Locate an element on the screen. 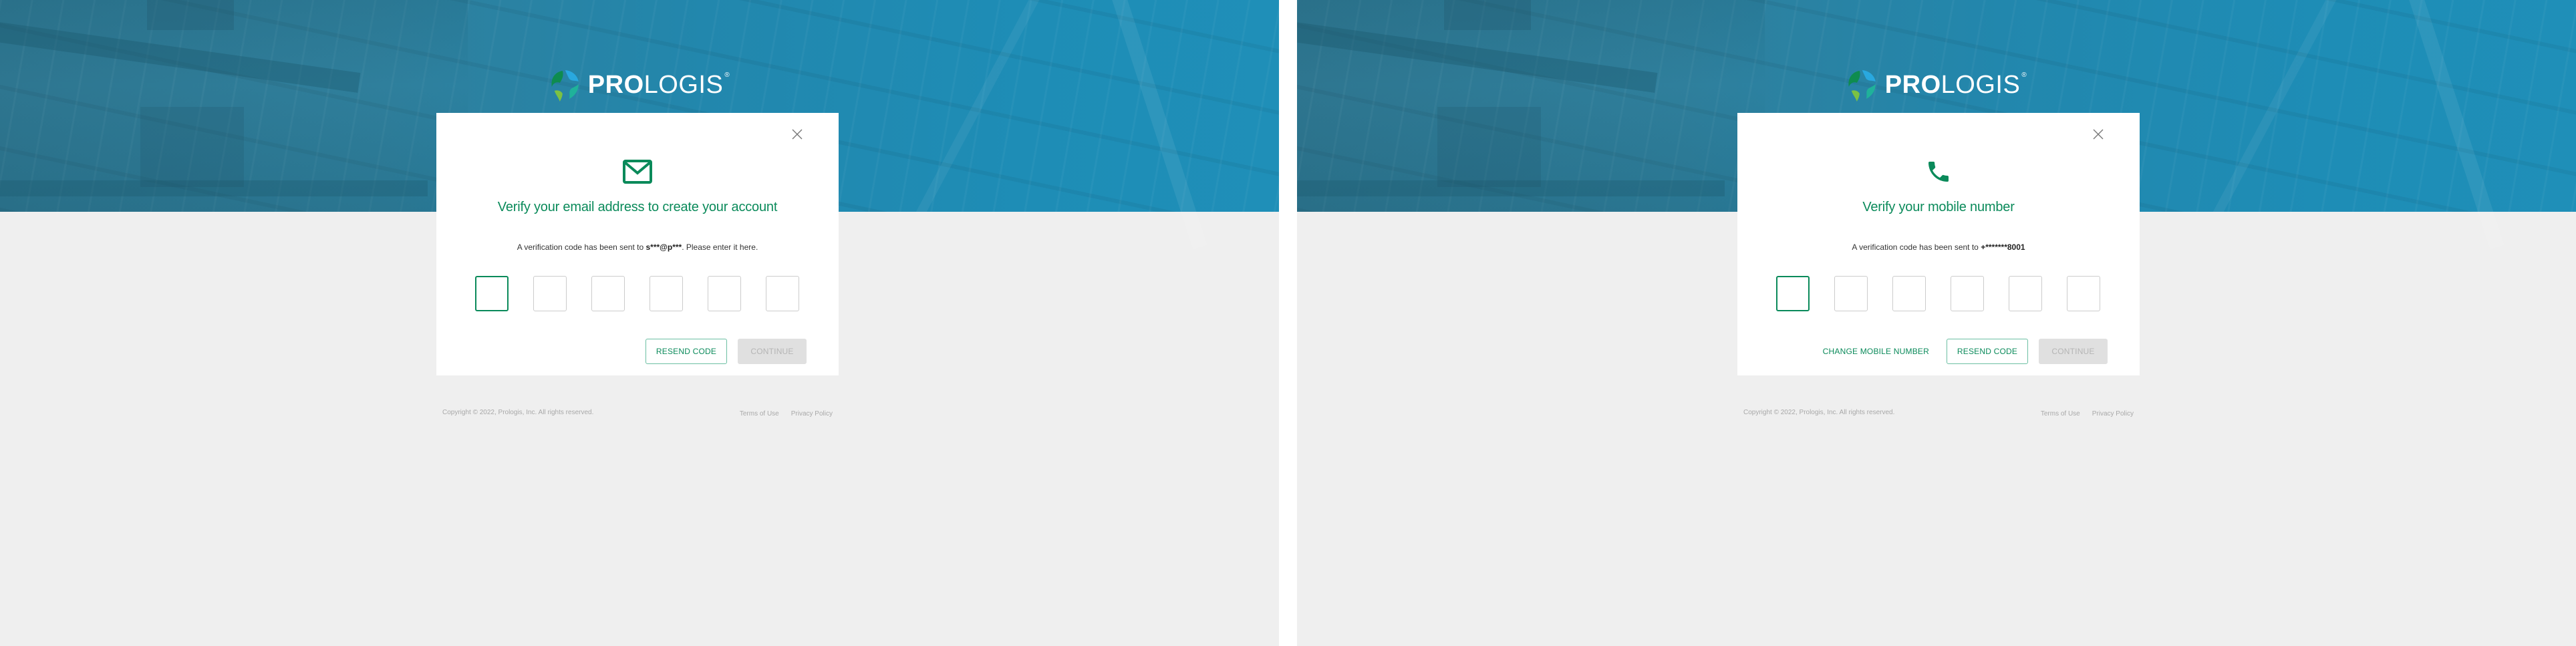 Image resolution: width=2576 pixels, height=646 pixels. modal-title: Verify your mobile number is located at coordinates (1938, 207).